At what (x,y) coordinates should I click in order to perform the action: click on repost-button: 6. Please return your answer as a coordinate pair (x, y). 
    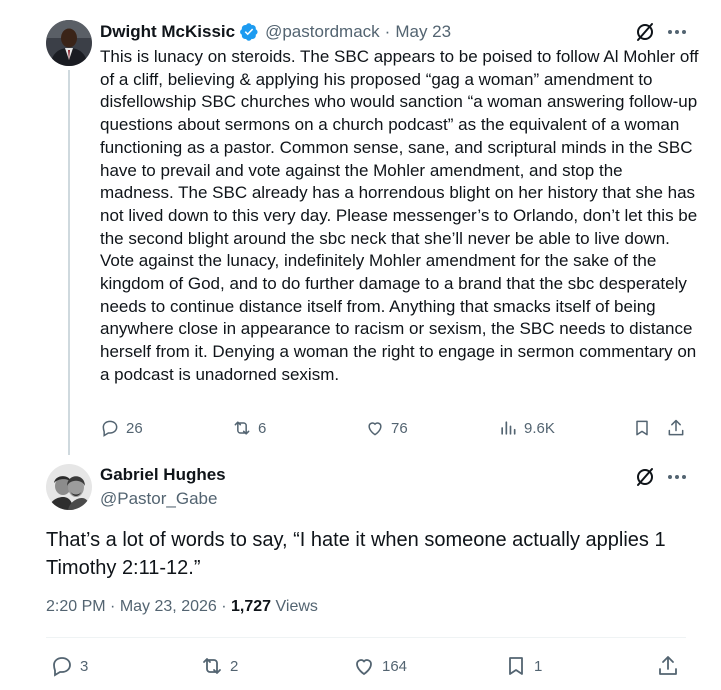
    Looking at the image, I should click on (249, 428).